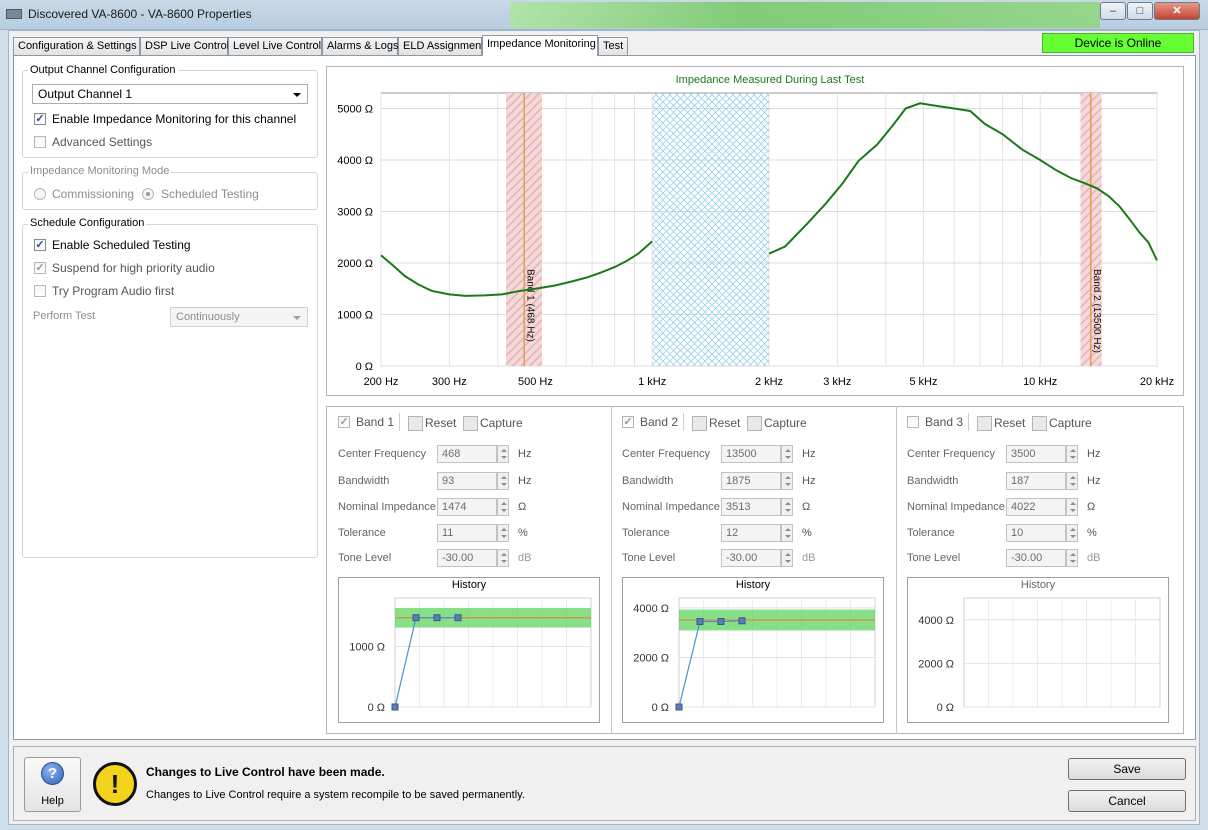 The width and height of the screenshot is (1208, 830). Describe the element at coordinates (1036, 507) in the screenshot. I see `band-3-nom-input: 4022` at that location.